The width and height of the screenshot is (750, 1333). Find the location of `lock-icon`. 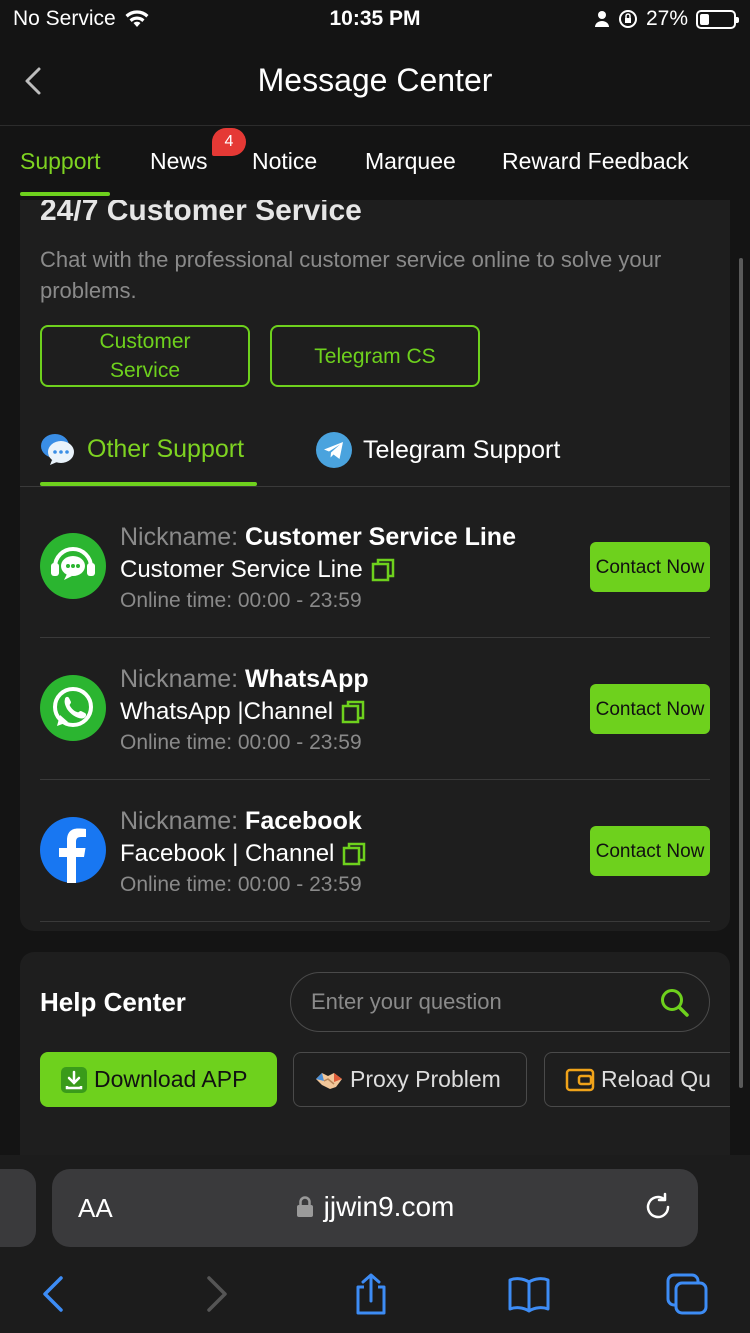

lock-icon is located at coordinates (304, 1206).